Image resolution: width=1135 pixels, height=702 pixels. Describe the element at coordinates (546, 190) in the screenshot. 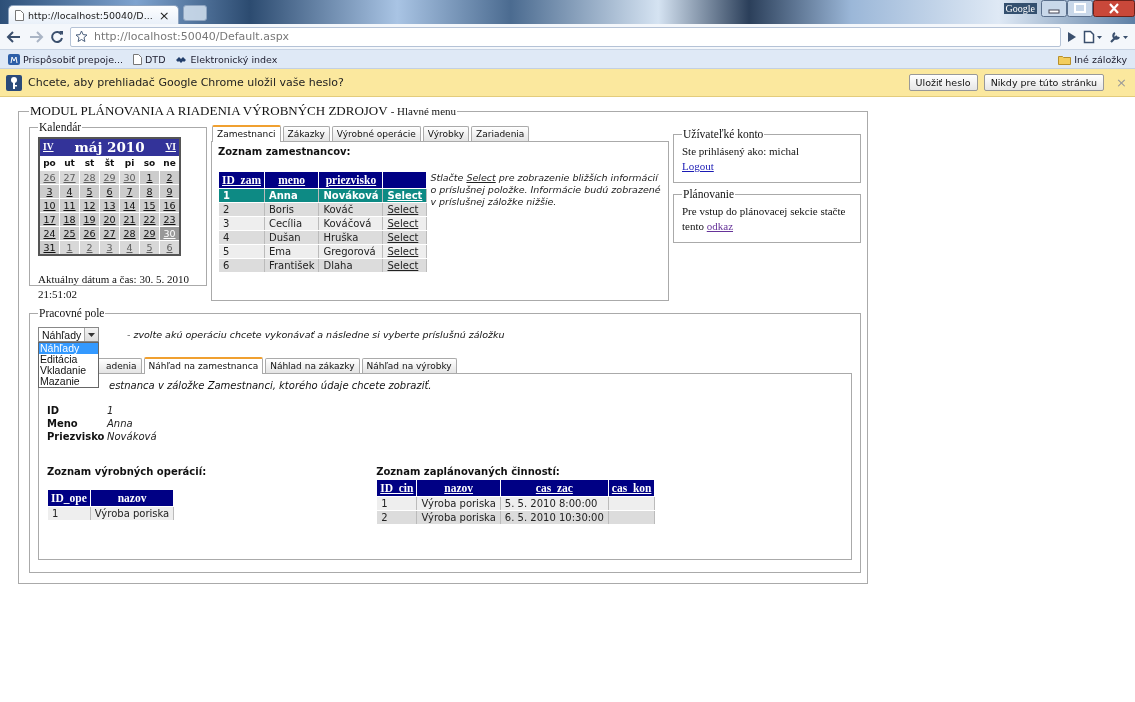

I see `instruction-note: Stlačte Select pre zobrazenie bližších informácií o príslušnej položke. Informácie budú zobrazené v príslušnej záložke nižšie.` at that location.